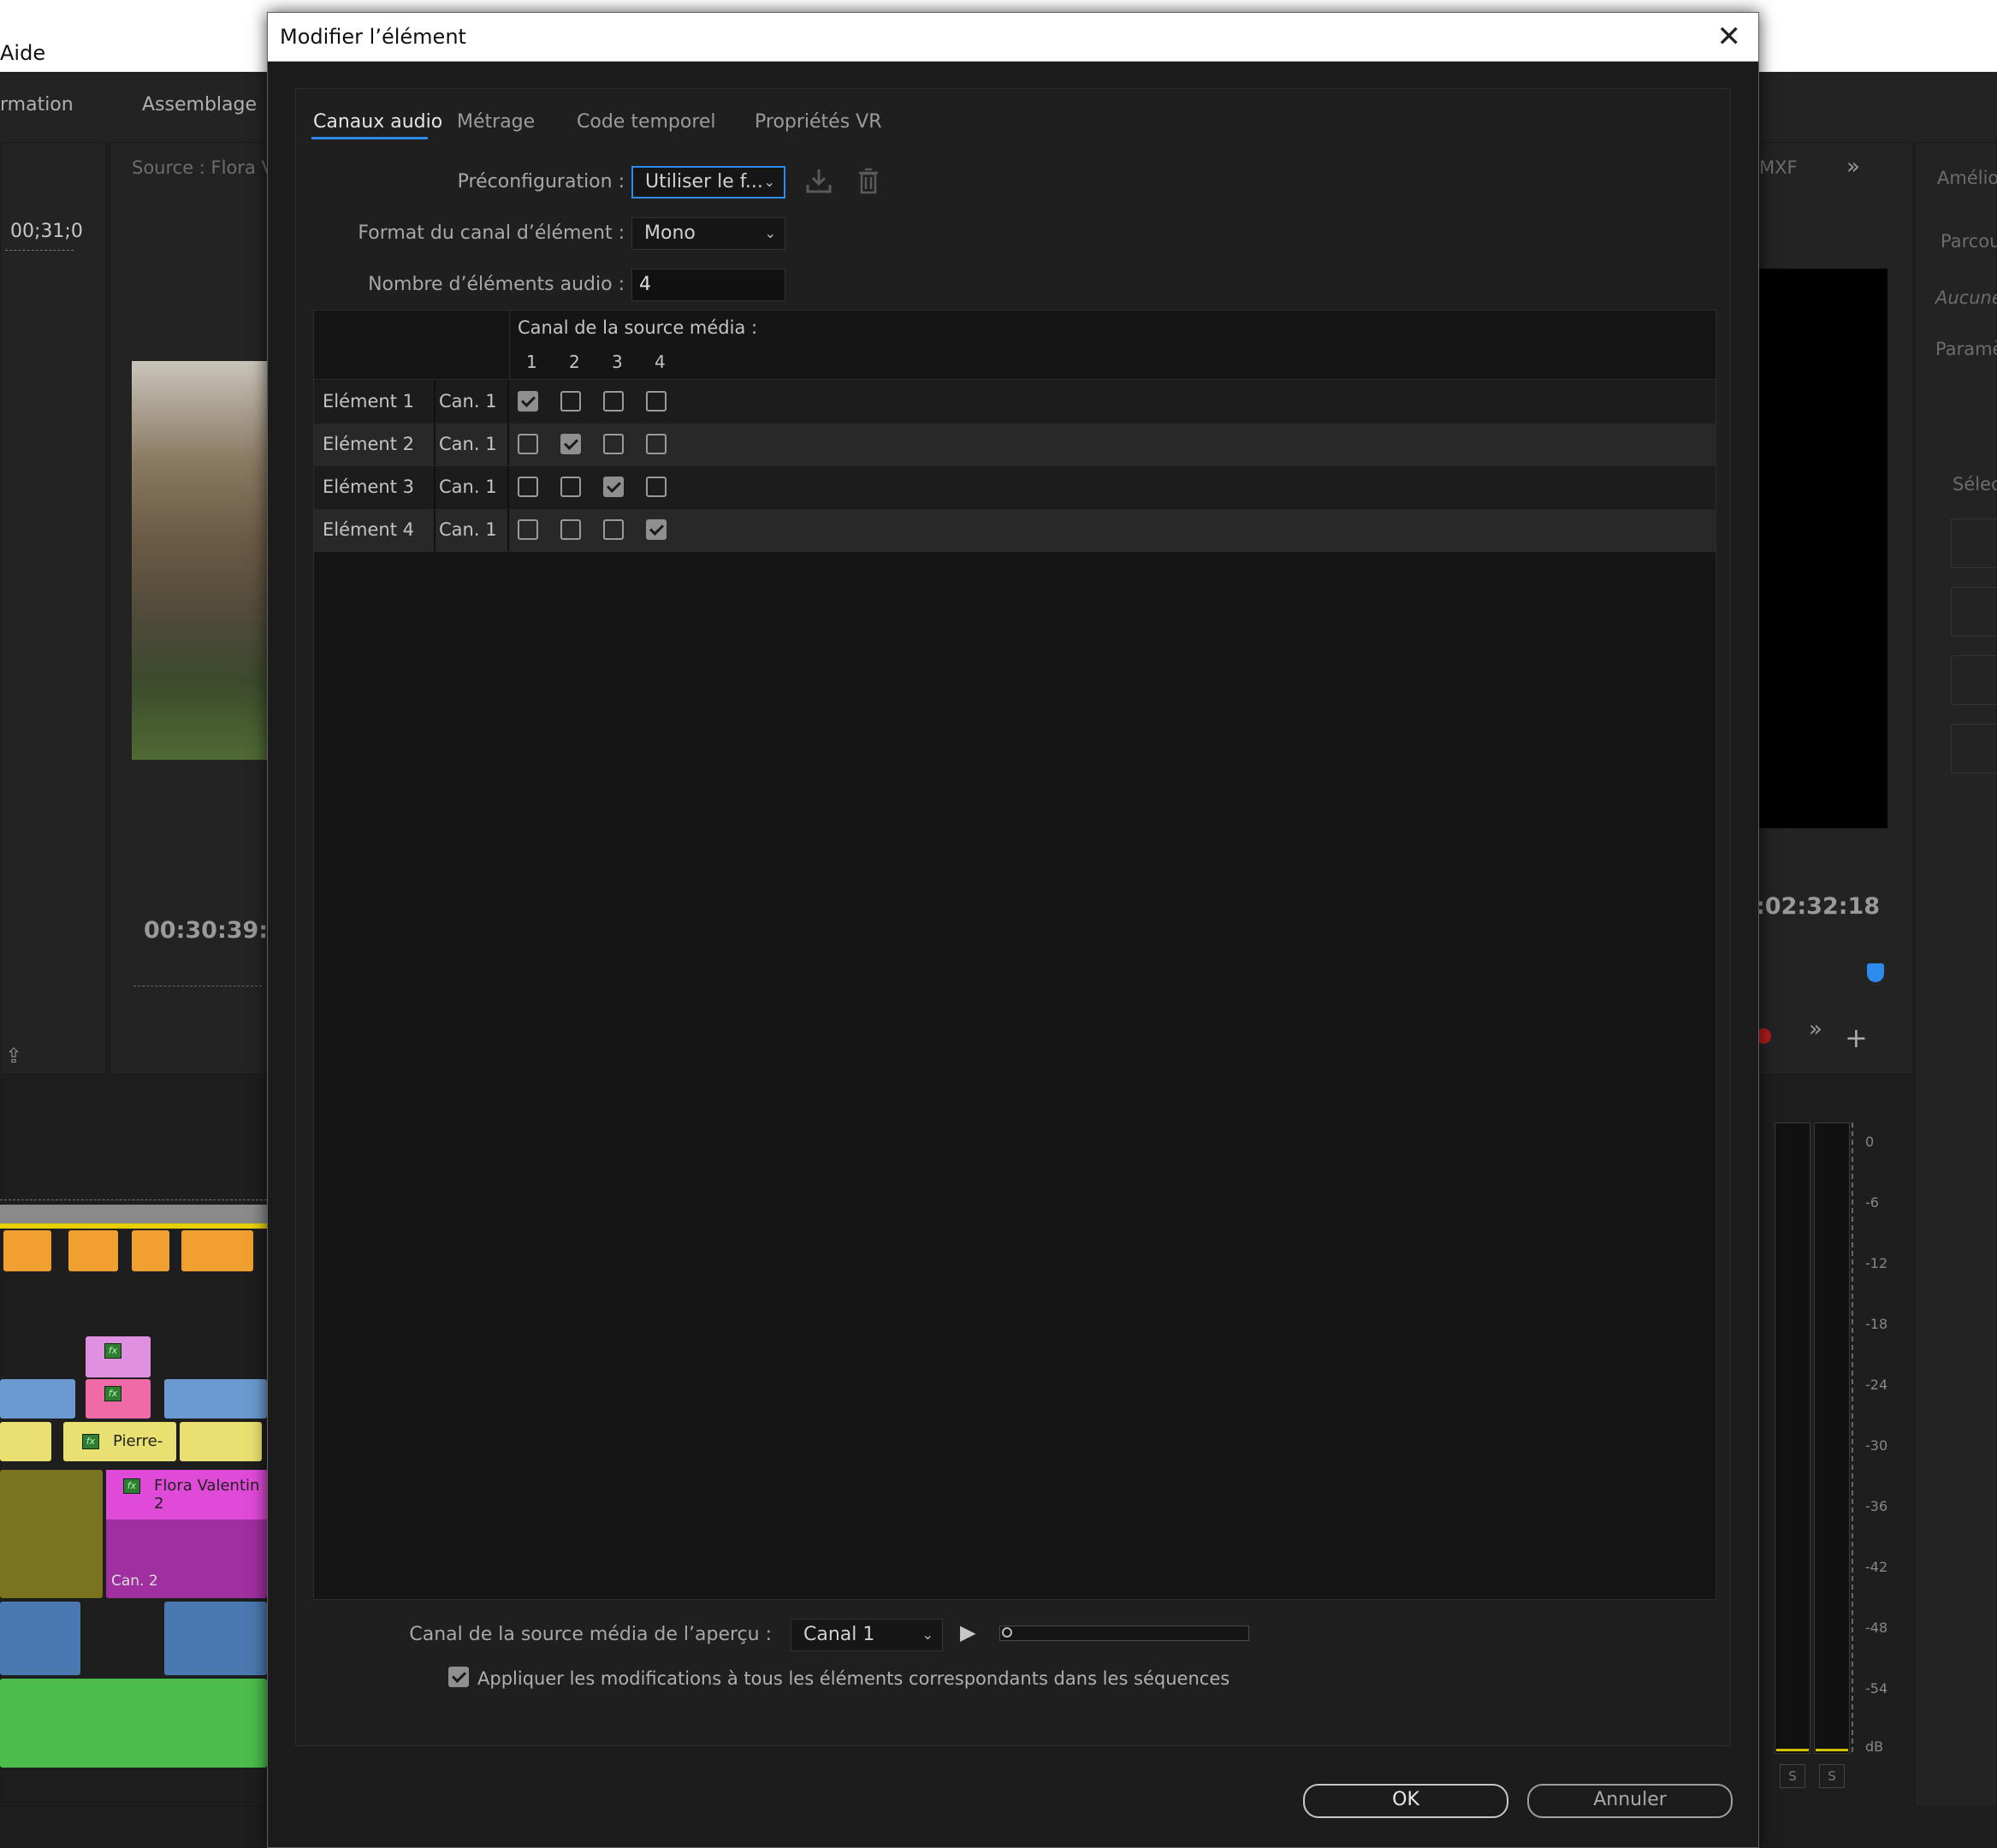 This screenshot has width=1997, height=1848. What do you see at coordinates (1815, 1029) in the screenshot?
I see `more-controls-icon: »` at bounding box center [1815, 1029].